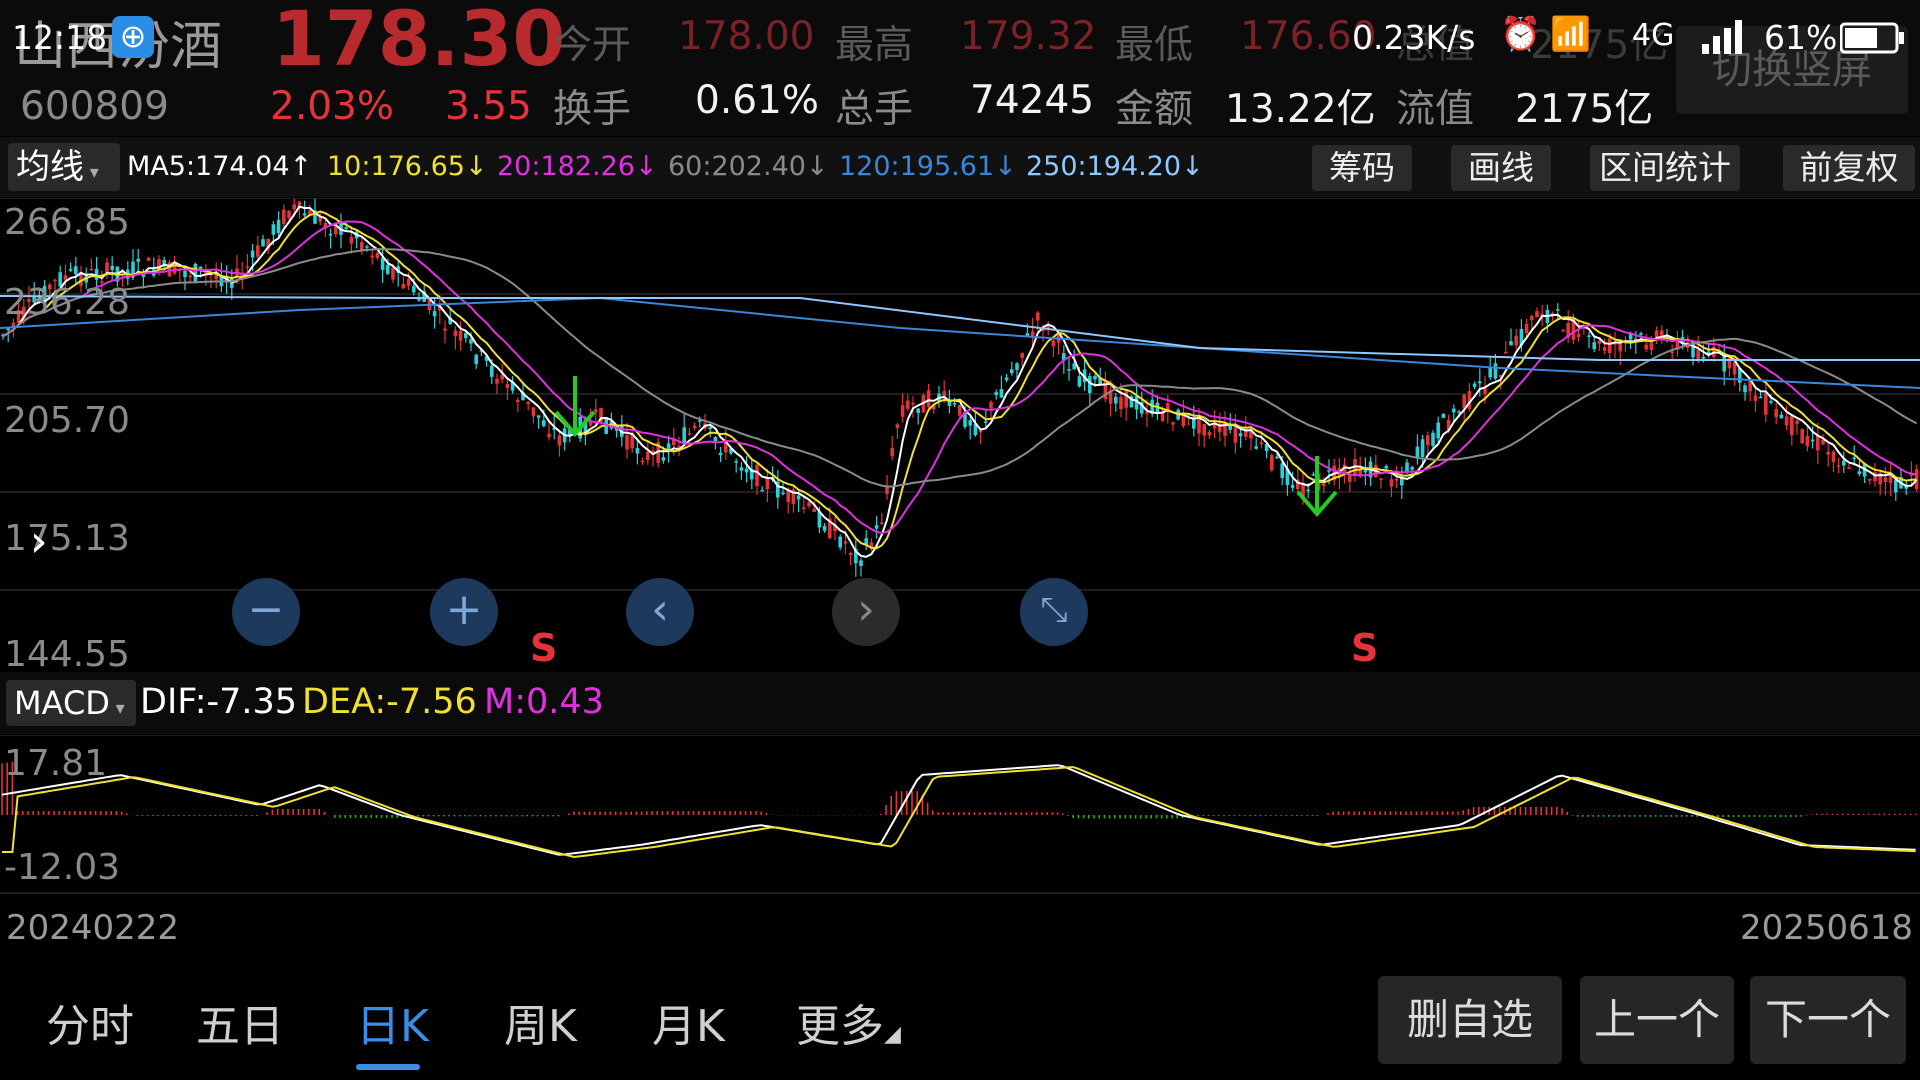  What do you see at coordinates (464, 612) in the screenshot?
I see `zoom-in-button: +` at bounding box center [464, 612].